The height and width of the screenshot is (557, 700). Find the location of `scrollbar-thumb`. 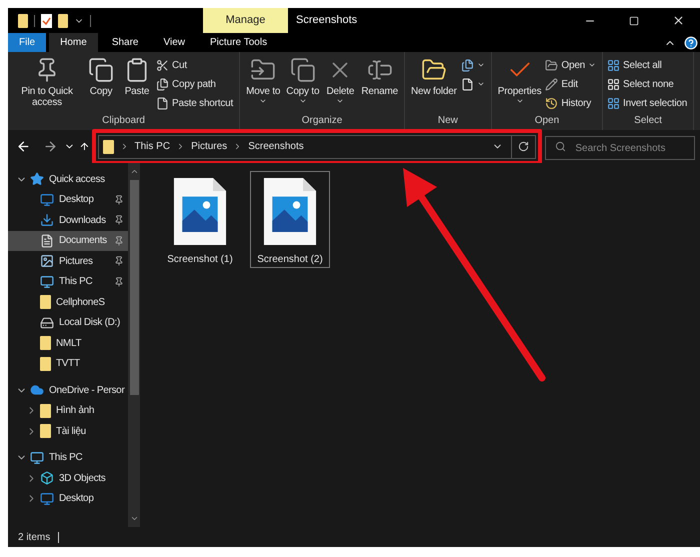

scrollbar-thumb is located at coordinates (134, 287).